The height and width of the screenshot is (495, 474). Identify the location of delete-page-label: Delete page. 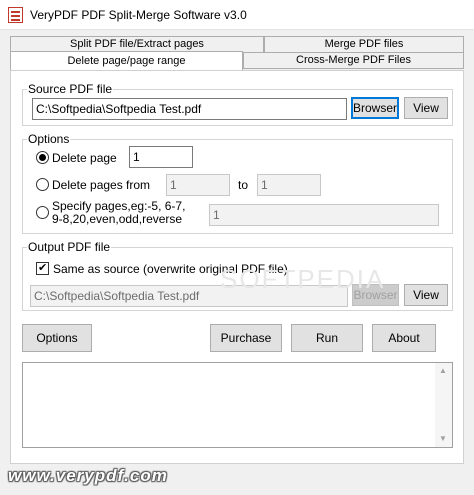
(84, 158).